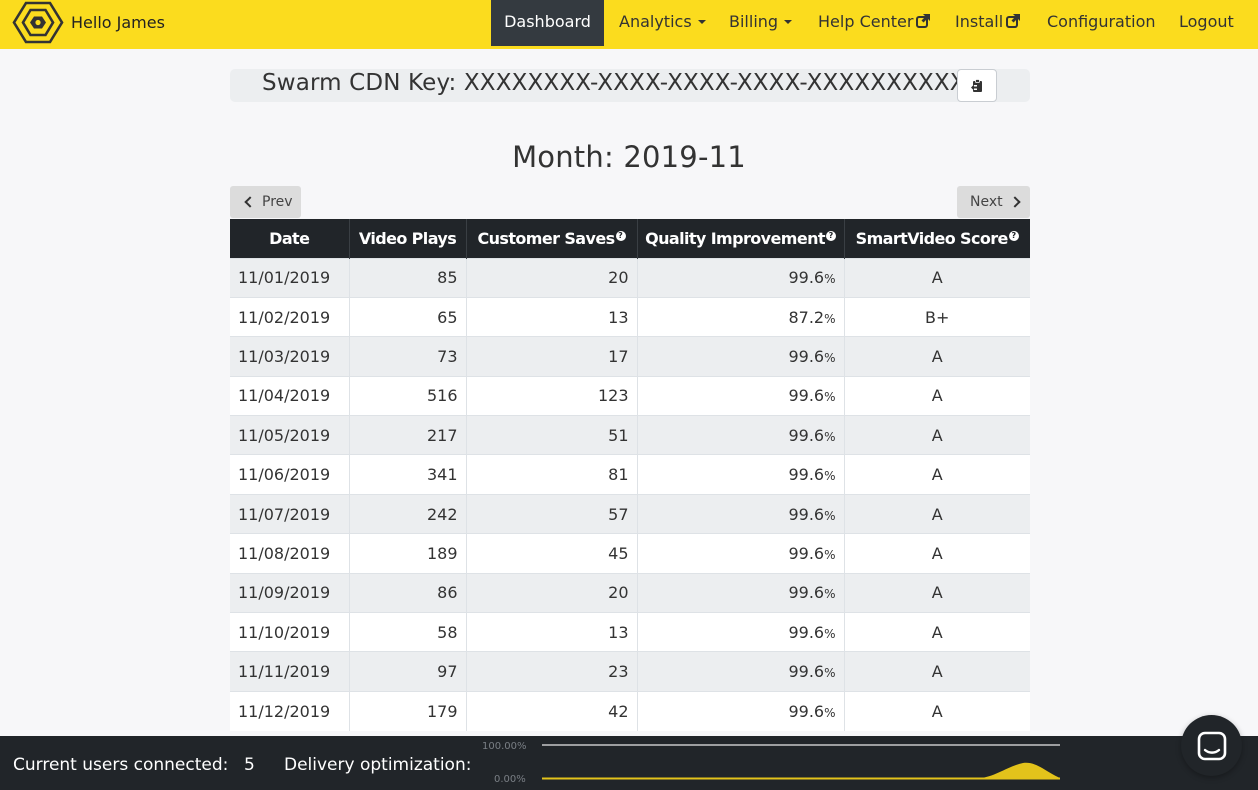 This screenshot has height=790, width=1258. Describe the element at coordinates (629, 157) in the screenshot. I see `month-title: Month: 2019-11` at that location.